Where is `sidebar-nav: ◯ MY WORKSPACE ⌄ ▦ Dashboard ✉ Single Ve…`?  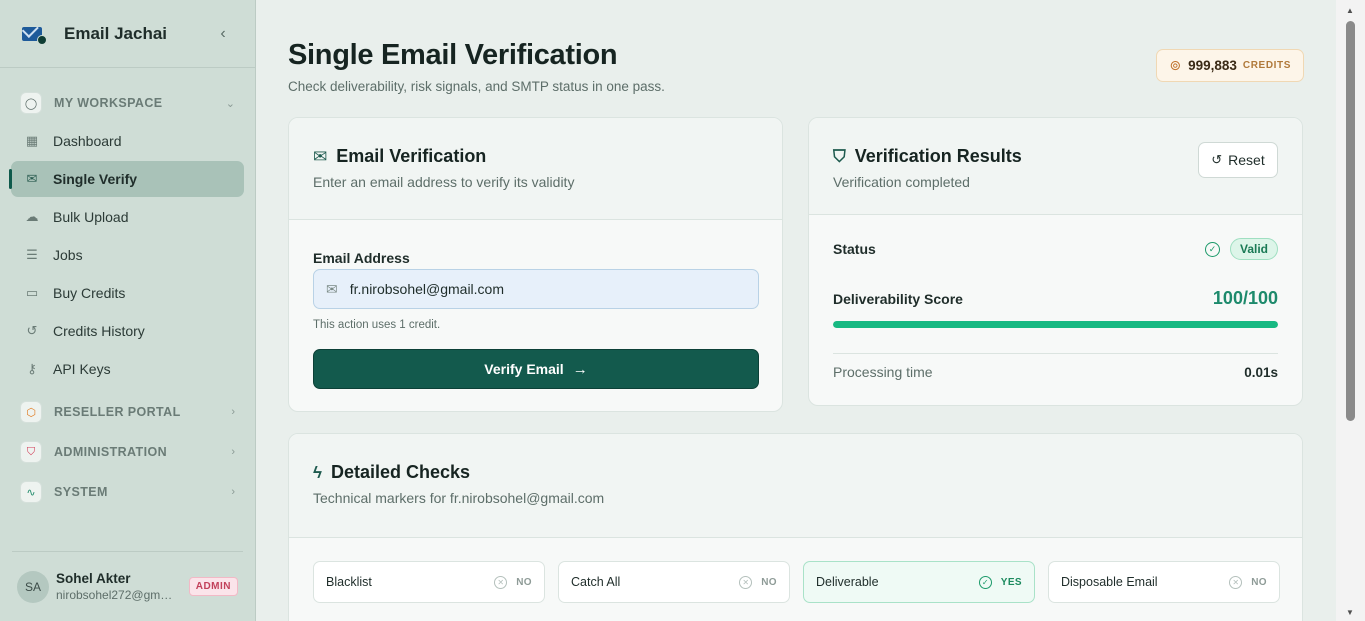 sidebar-nav: ◯ MY WORKSPACE ⌄ ▦ Dashboard ✉ Single Ve… is located at coordinates (127, 287).